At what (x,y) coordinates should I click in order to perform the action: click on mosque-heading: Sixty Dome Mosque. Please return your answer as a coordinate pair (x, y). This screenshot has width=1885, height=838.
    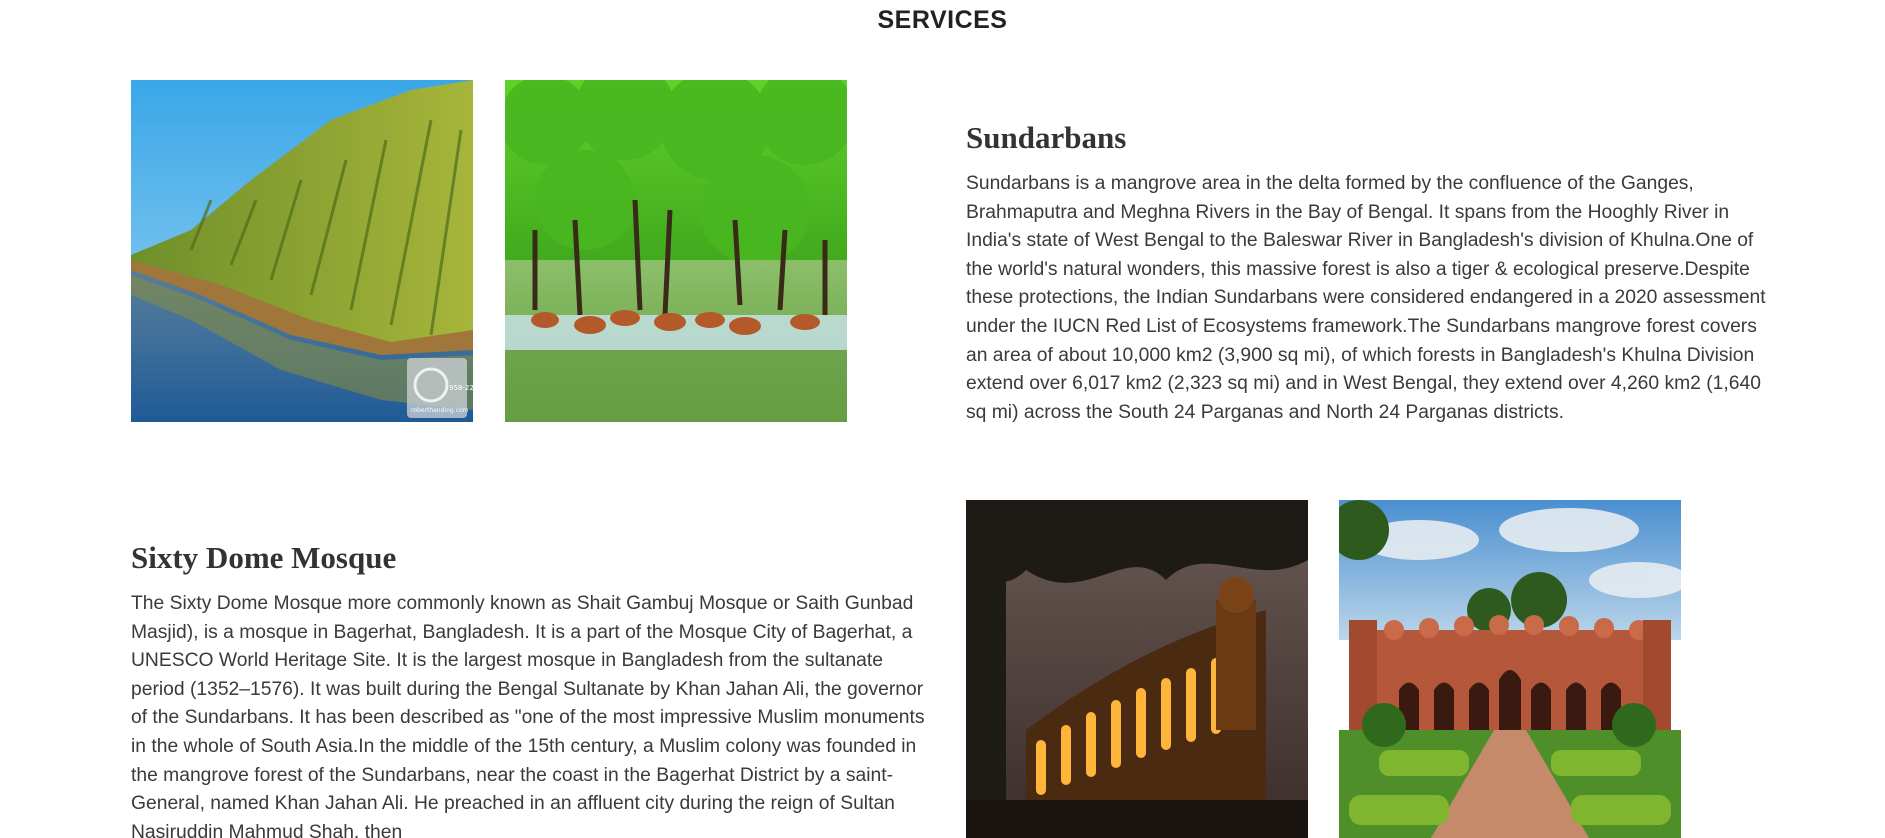
    Looking at the image, I should click on (264, 557).